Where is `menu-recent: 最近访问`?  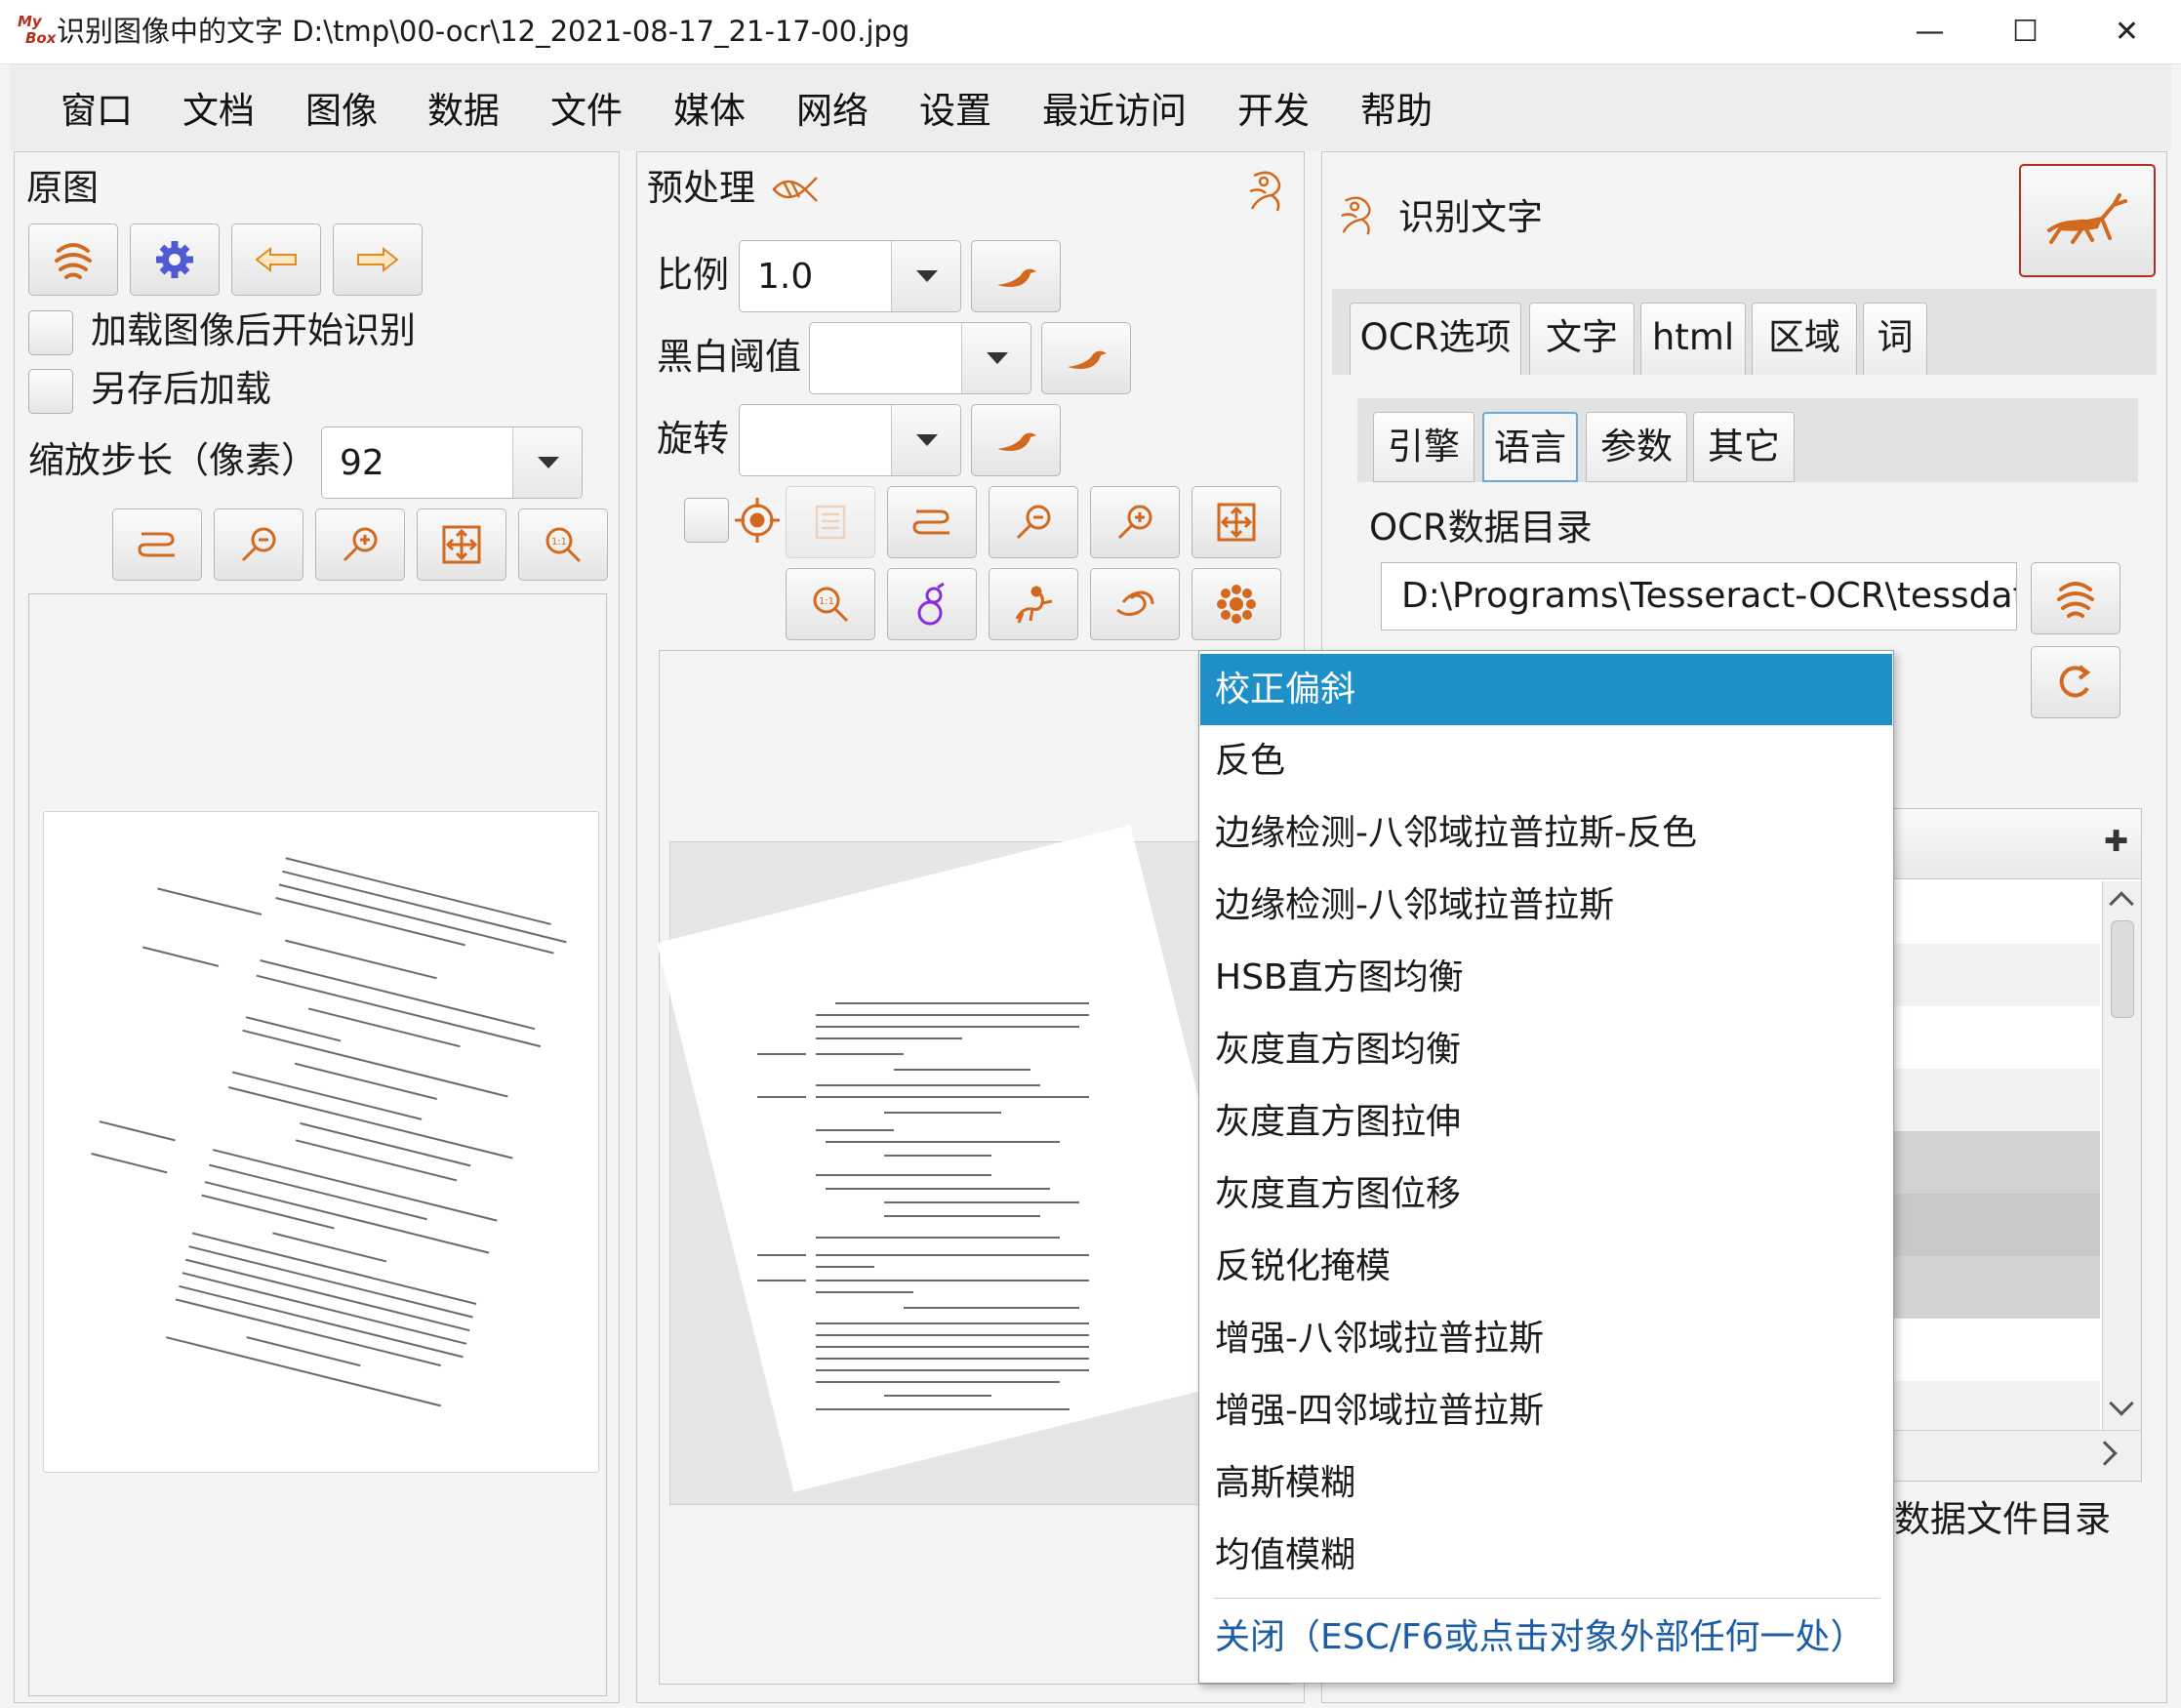 menu-recent: 最近访问 is located at coordinates (1114, 107).